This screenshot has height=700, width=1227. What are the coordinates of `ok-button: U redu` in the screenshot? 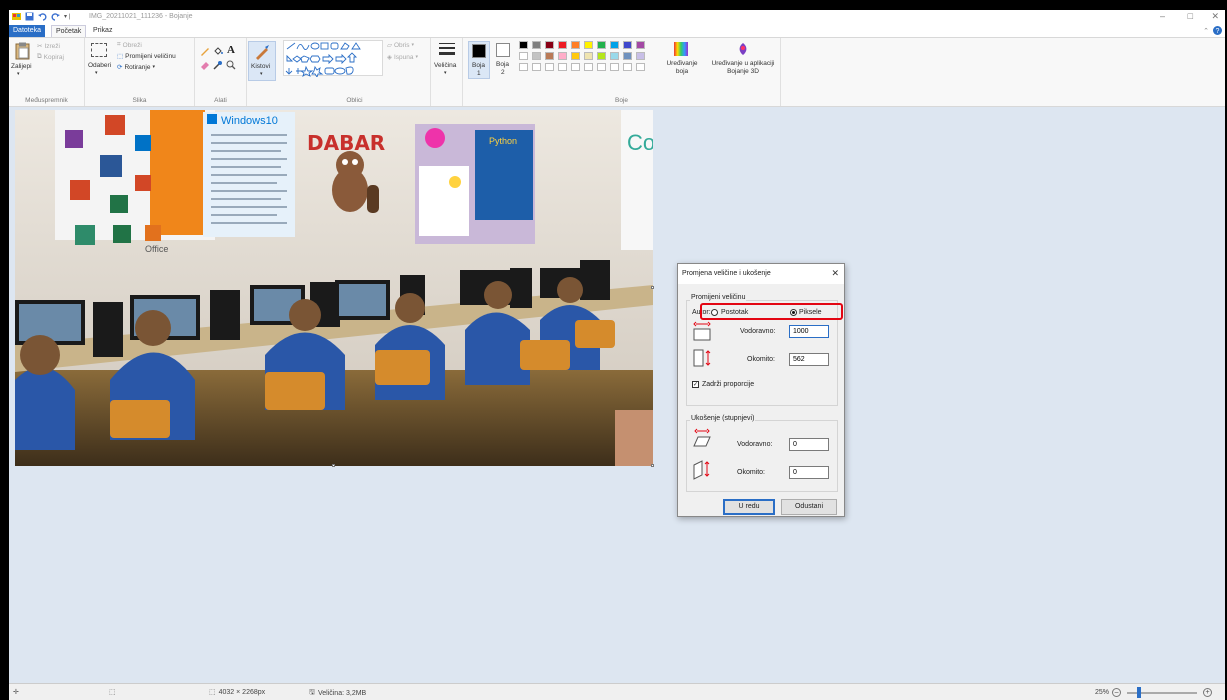 It's located at (749, 507).